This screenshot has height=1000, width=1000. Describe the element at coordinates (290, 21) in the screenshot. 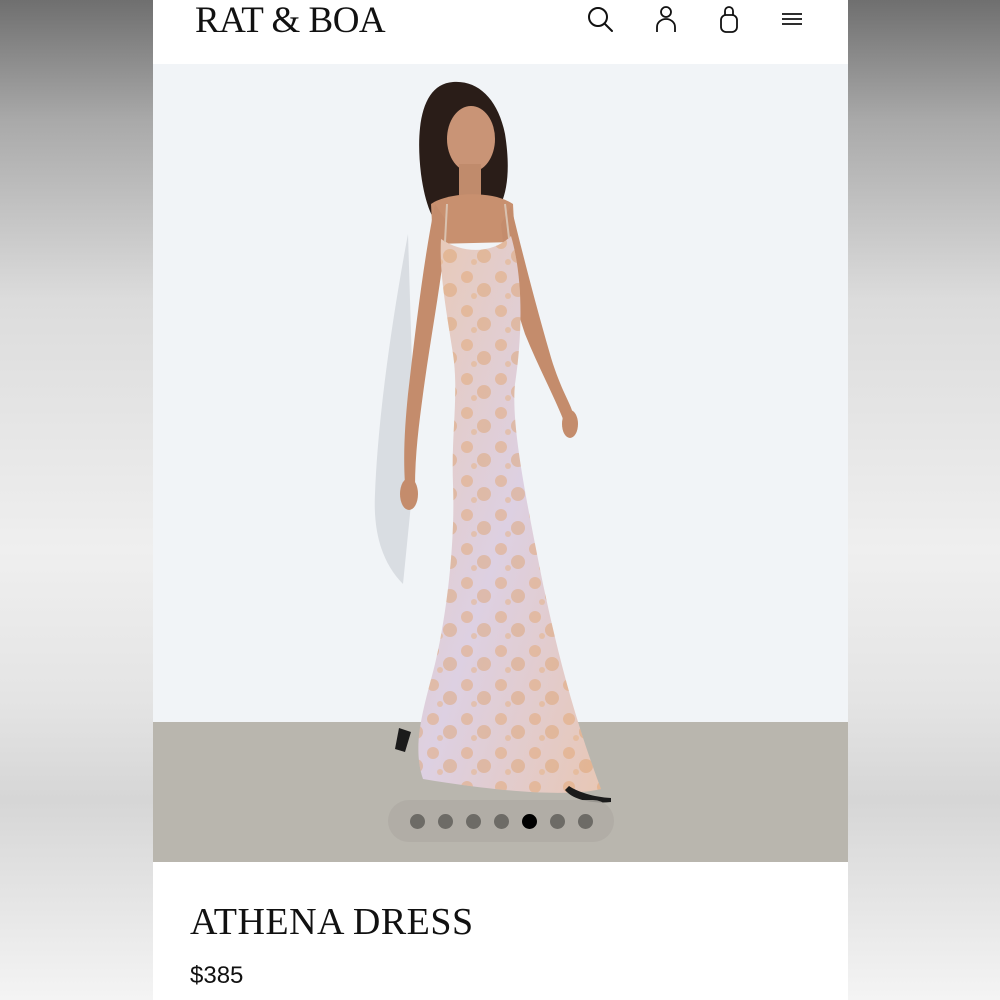

I see `brand-logo: RAT & BOA` at that location.